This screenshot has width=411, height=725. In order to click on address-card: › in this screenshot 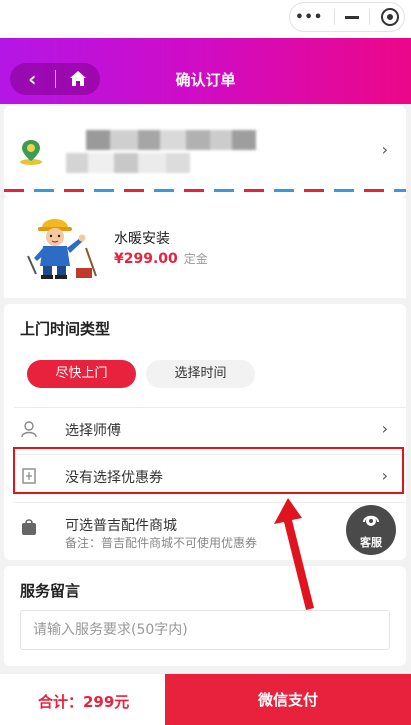, I will do `click(205, 152)`.